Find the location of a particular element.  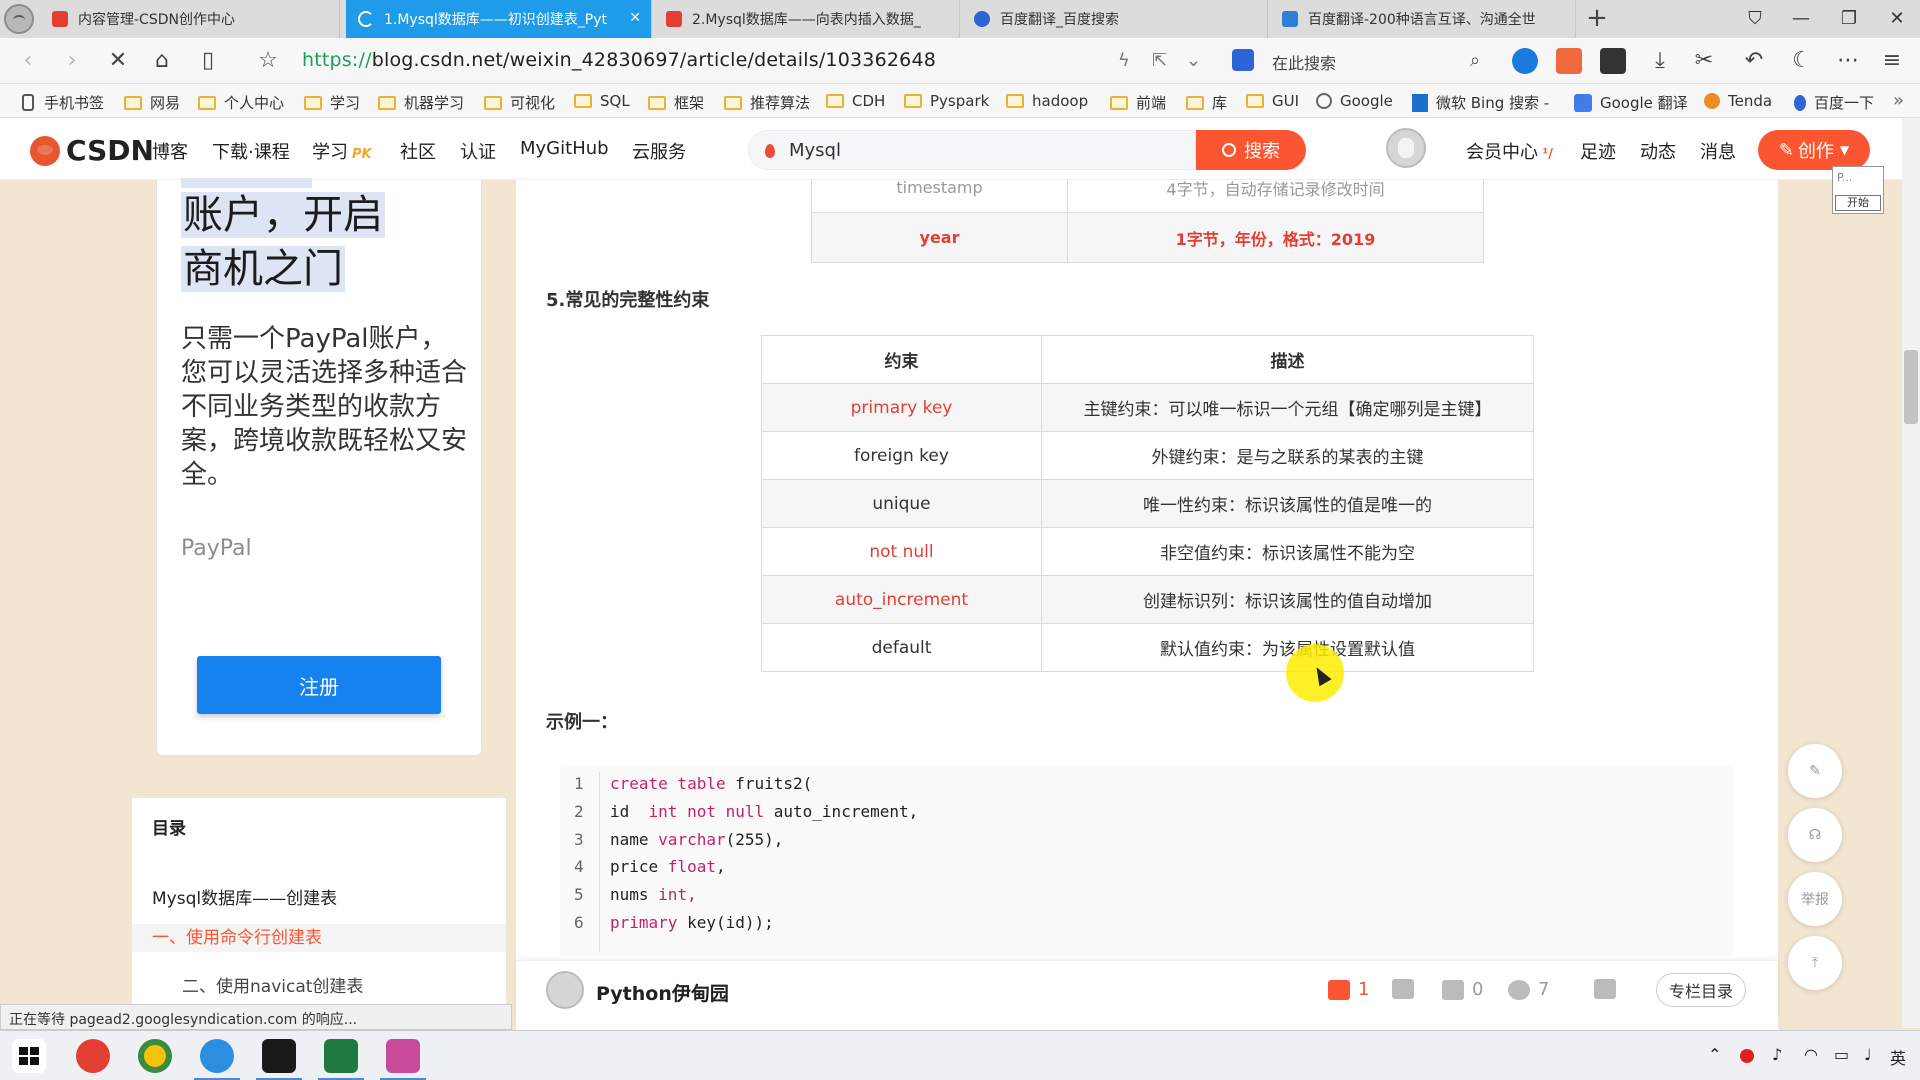

bookmark-item: 网易 is located at coordinates (152, 102).